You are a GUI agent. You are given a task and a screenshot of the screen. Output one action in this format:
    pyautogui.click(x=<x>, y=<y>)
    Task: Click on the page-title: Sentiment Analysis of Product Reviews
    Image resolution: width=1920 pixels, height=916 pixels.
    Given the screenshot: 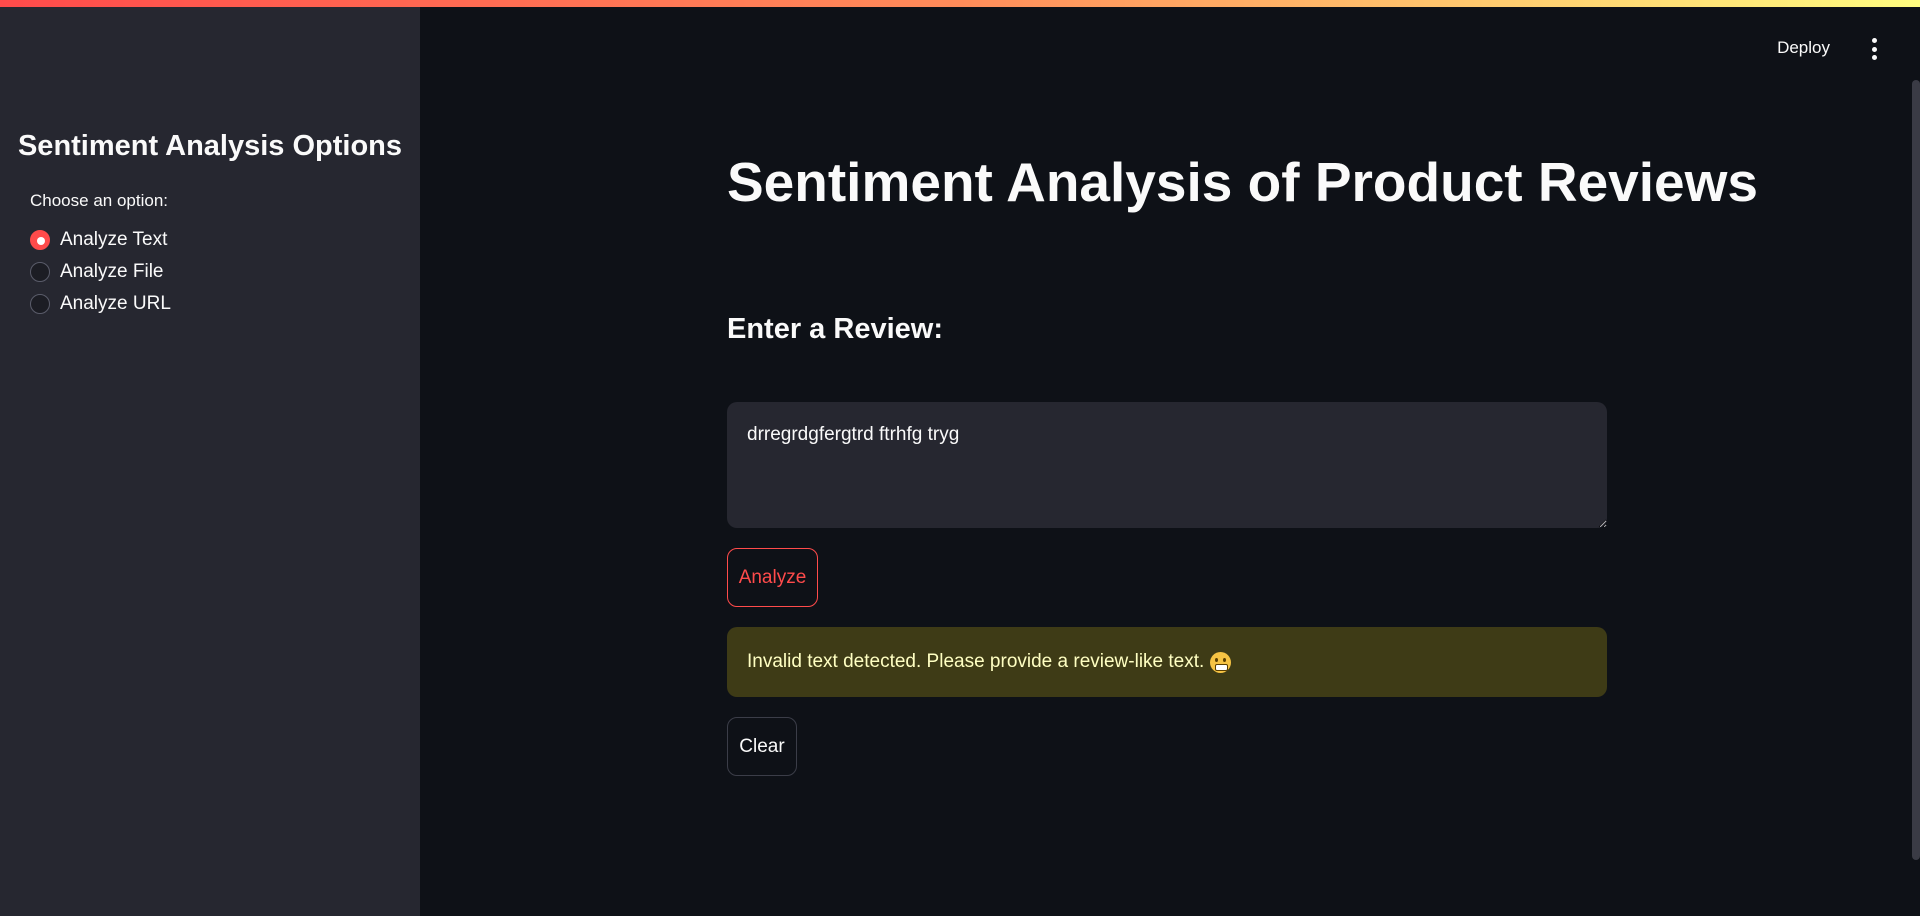 What is the action you would take?
    pyautogui.click(x=1243, y=182)
    